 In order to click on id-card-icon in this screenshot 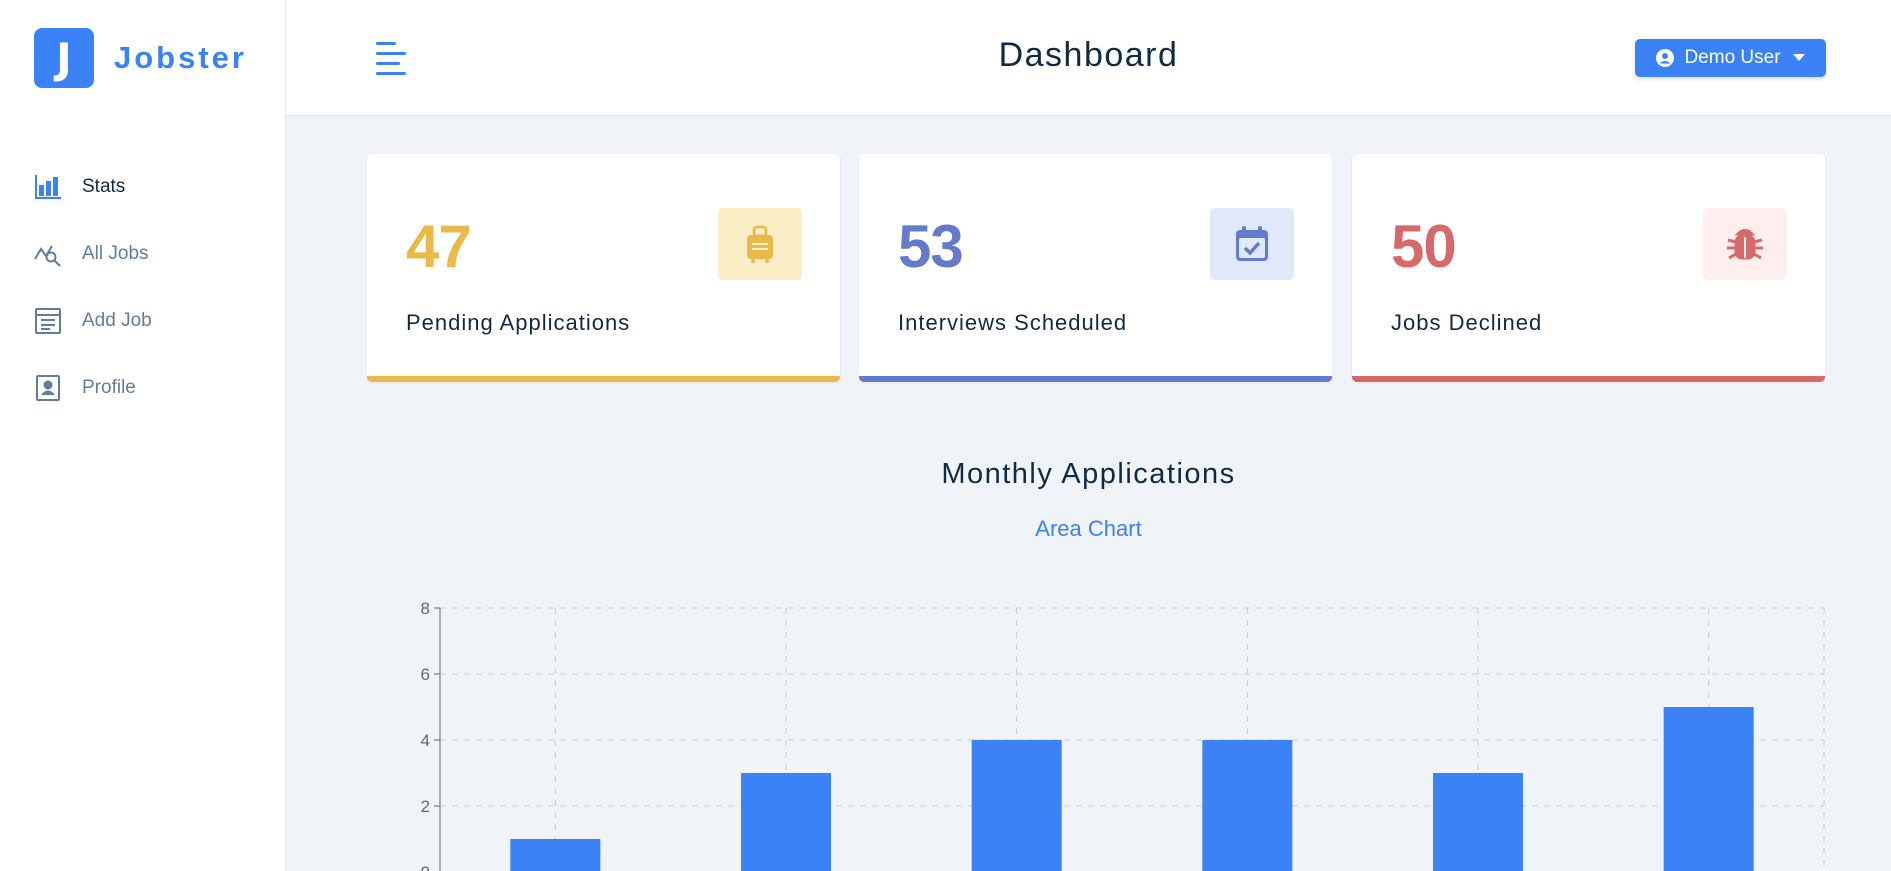, I will do `click(48, 388)`.